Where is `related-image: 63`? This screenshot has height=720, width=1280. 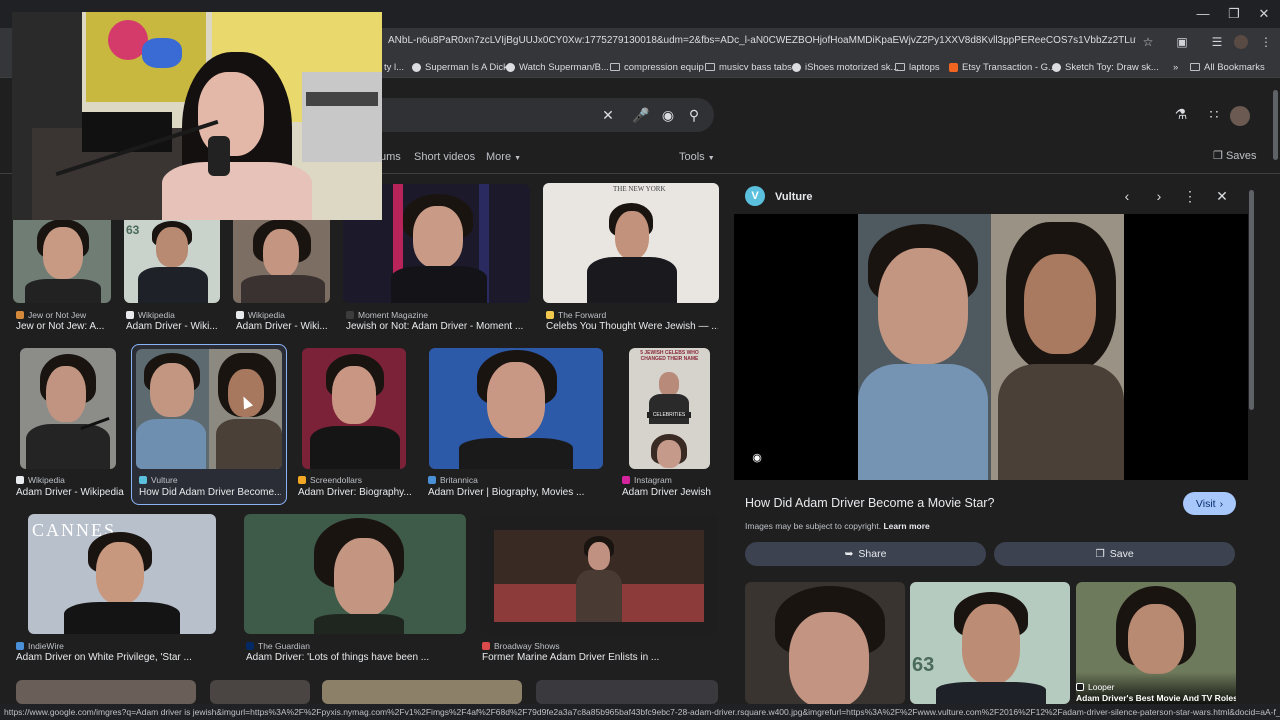
related-image: 63 is located at coordinates (990, 643).